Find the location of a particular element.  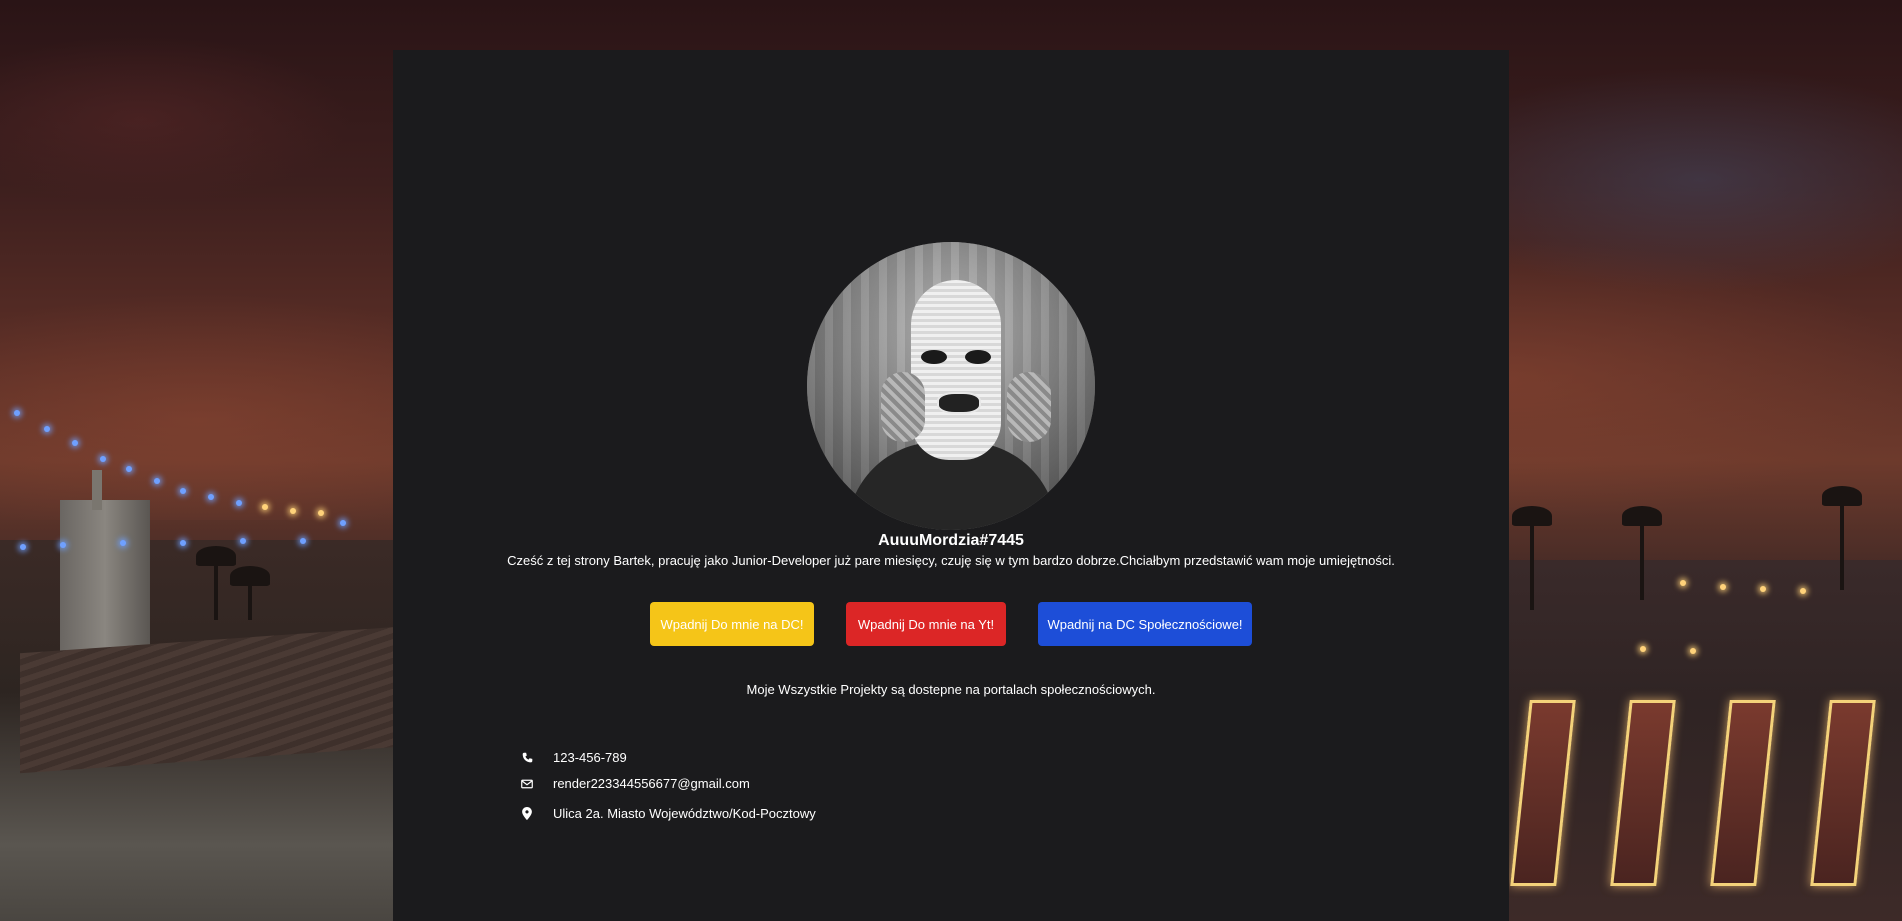

profile-avatar is located at coordinates (951, 386).